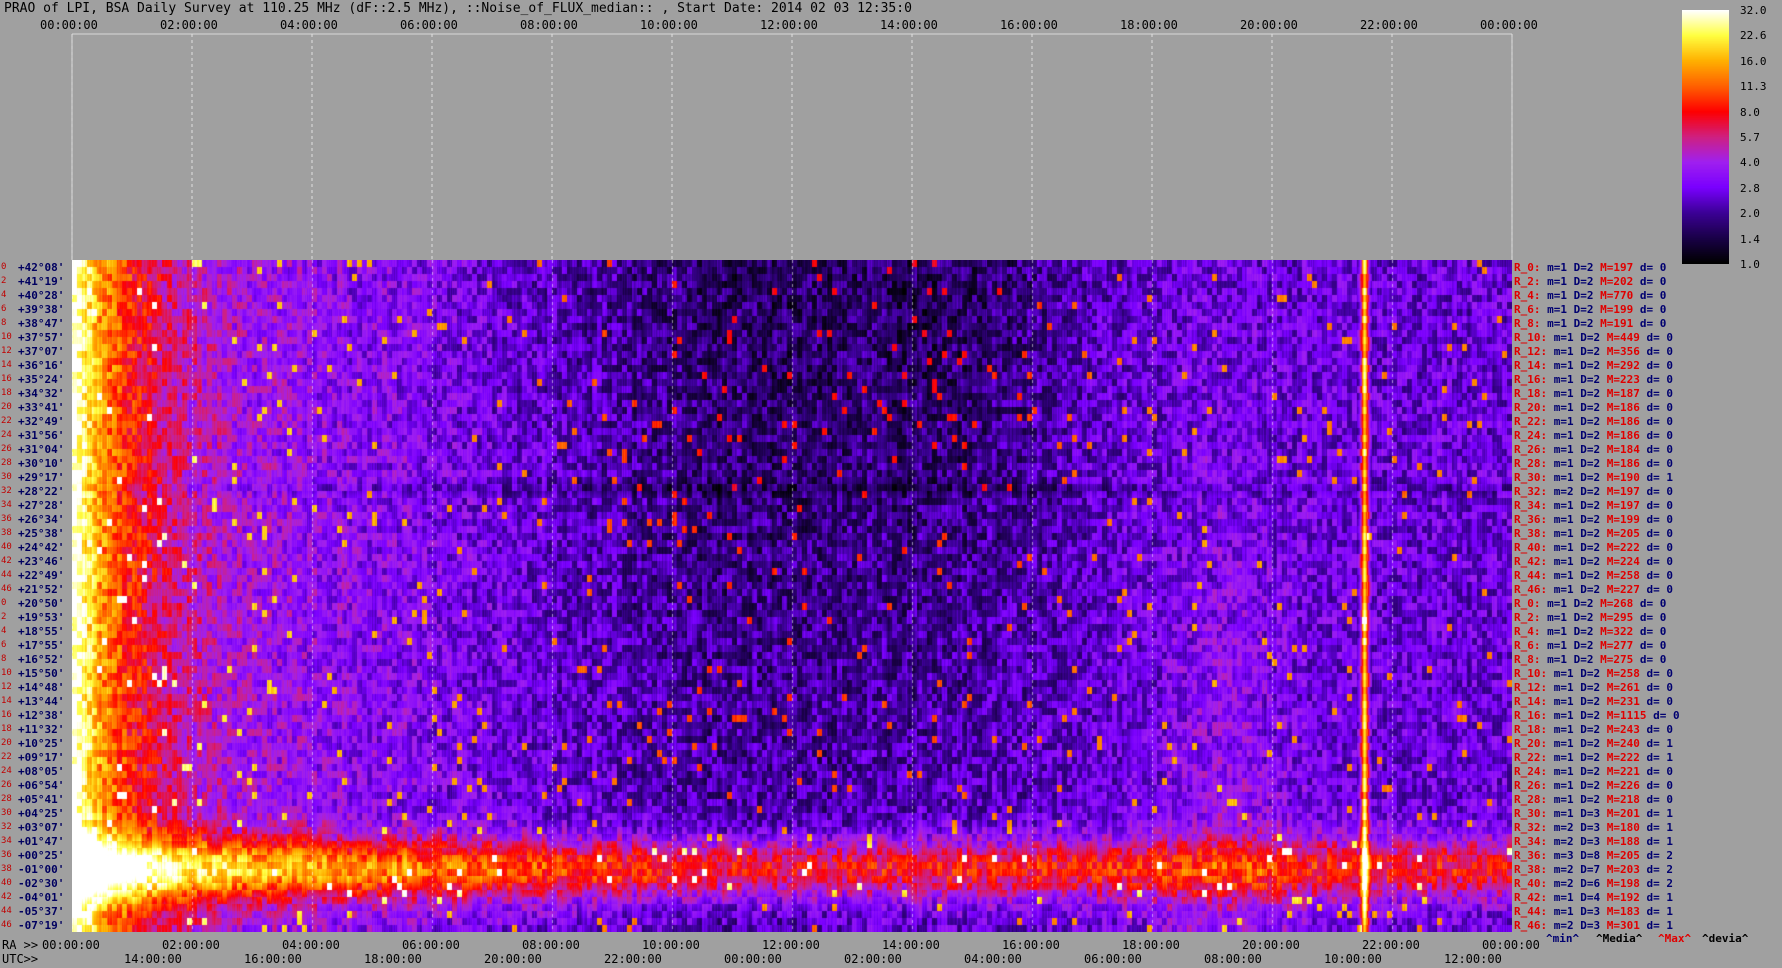  Describe the element at coordinates (4, 631) in the screenshot. I see `beam-index-label: 4` at that location.